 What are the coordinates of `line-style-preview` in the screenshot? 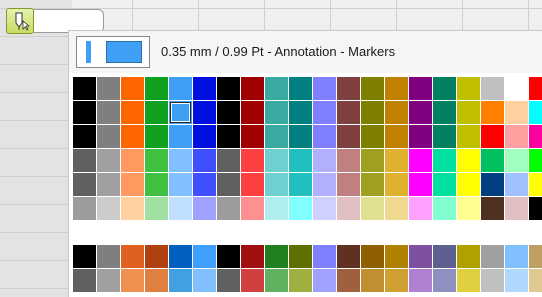 It's located at (113, 52).